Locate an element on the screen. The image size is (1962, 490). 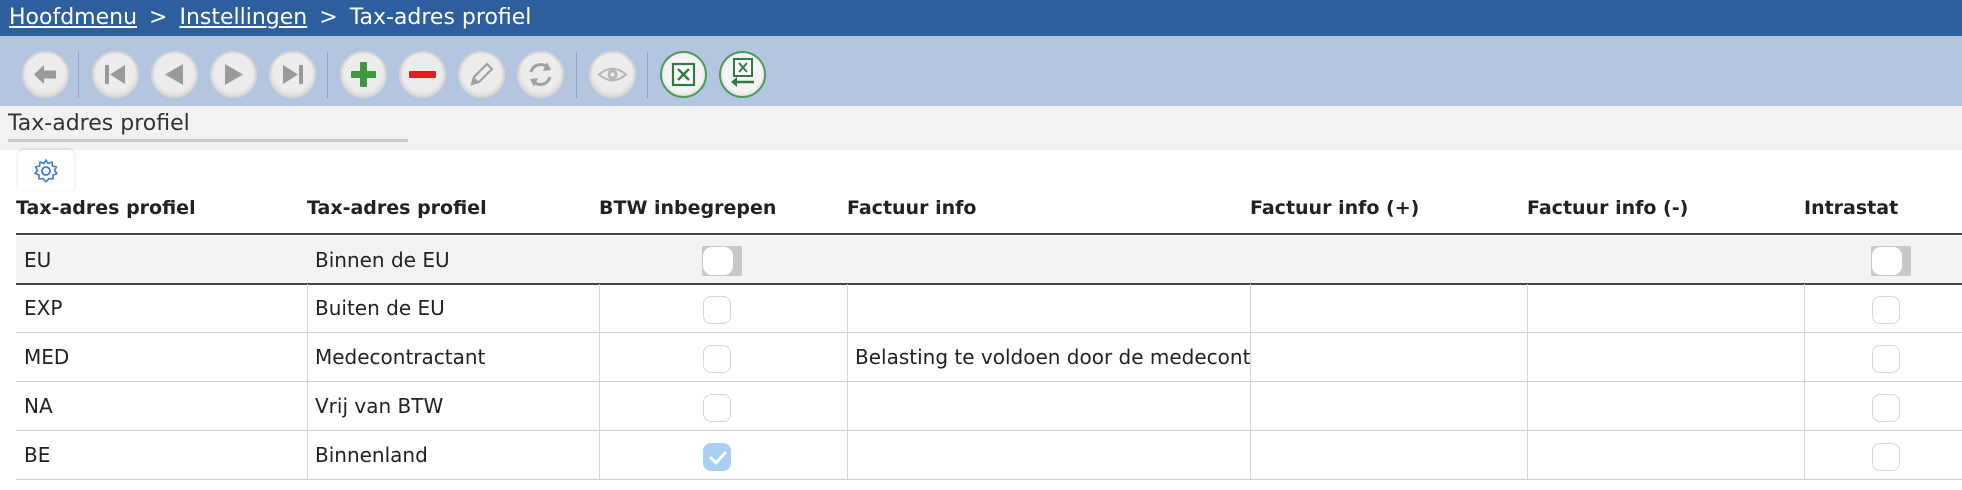
breadcrumb-settings-link: Instellingen is located at coordinates (243, 17).